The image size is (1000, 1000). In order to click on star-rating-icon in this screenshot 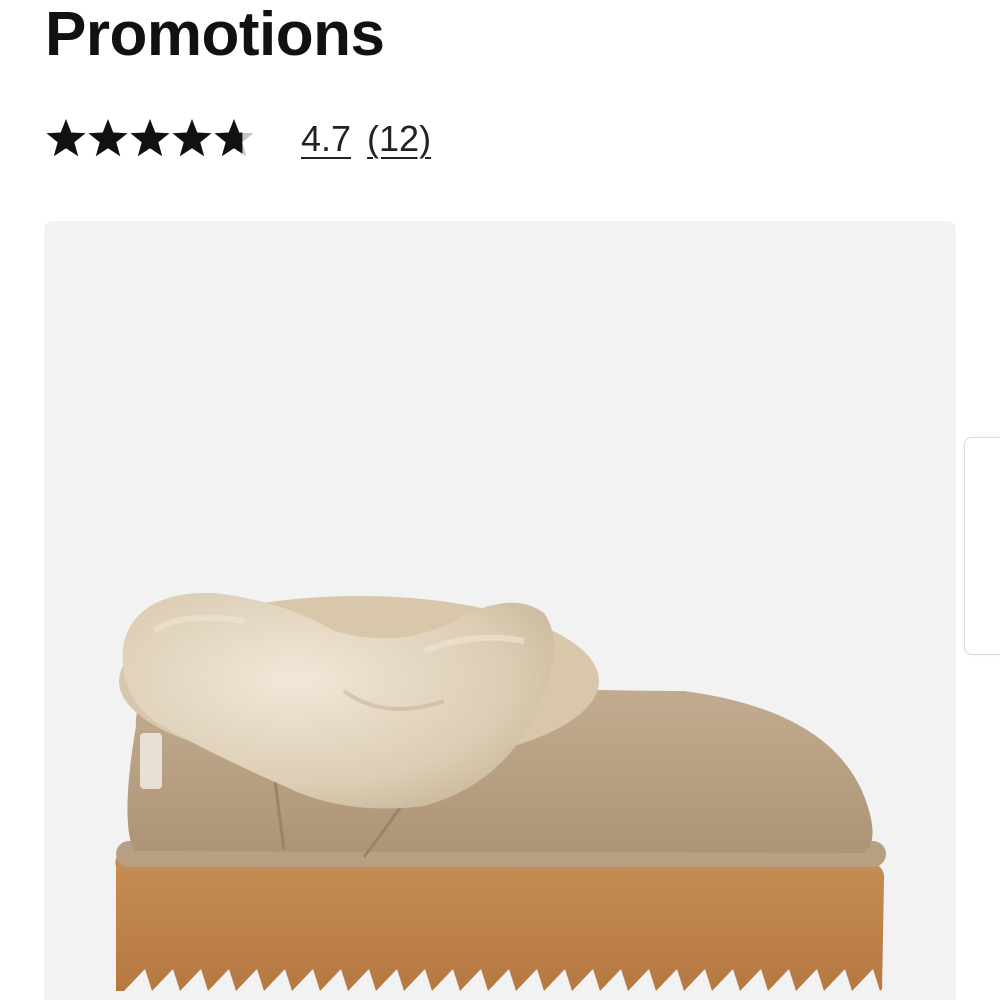, I will do `click(150, 138)`.